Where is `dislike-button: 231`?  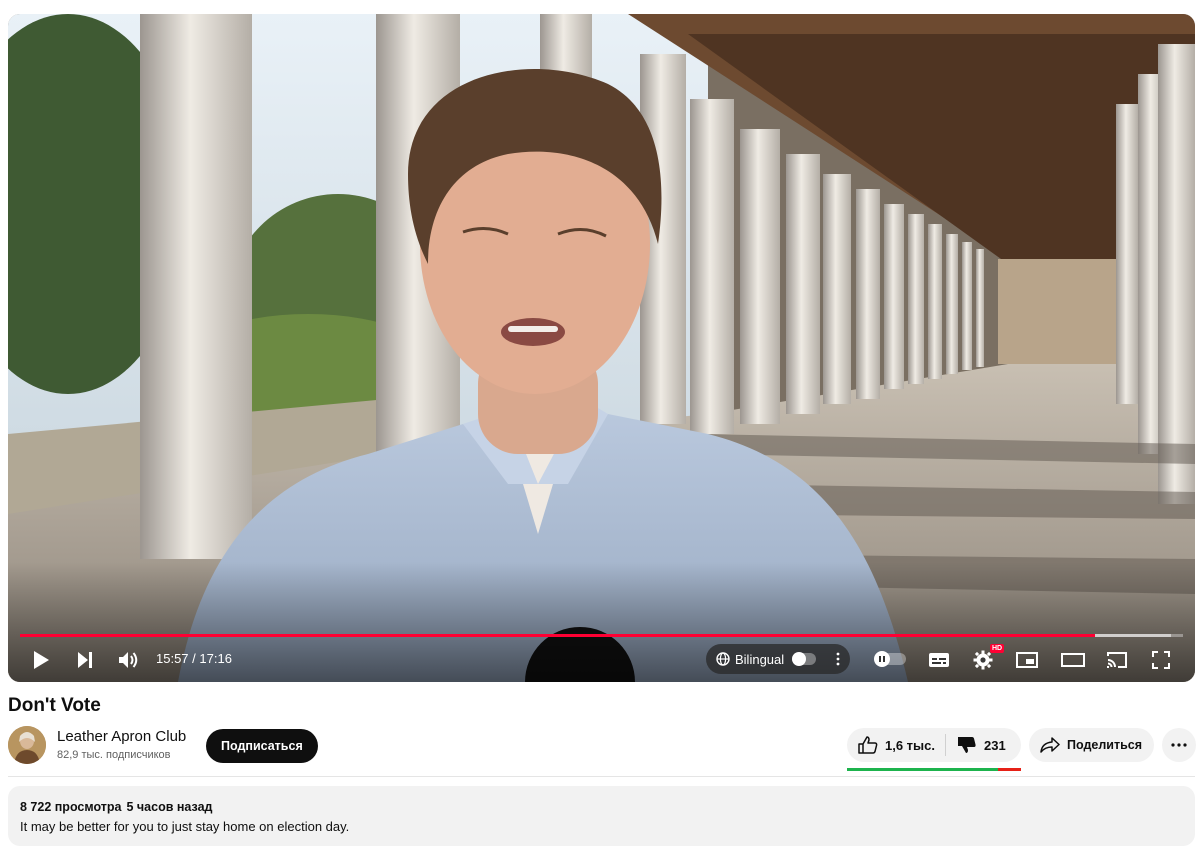 dislike-button: 231 is located at coordinates (976, 745).